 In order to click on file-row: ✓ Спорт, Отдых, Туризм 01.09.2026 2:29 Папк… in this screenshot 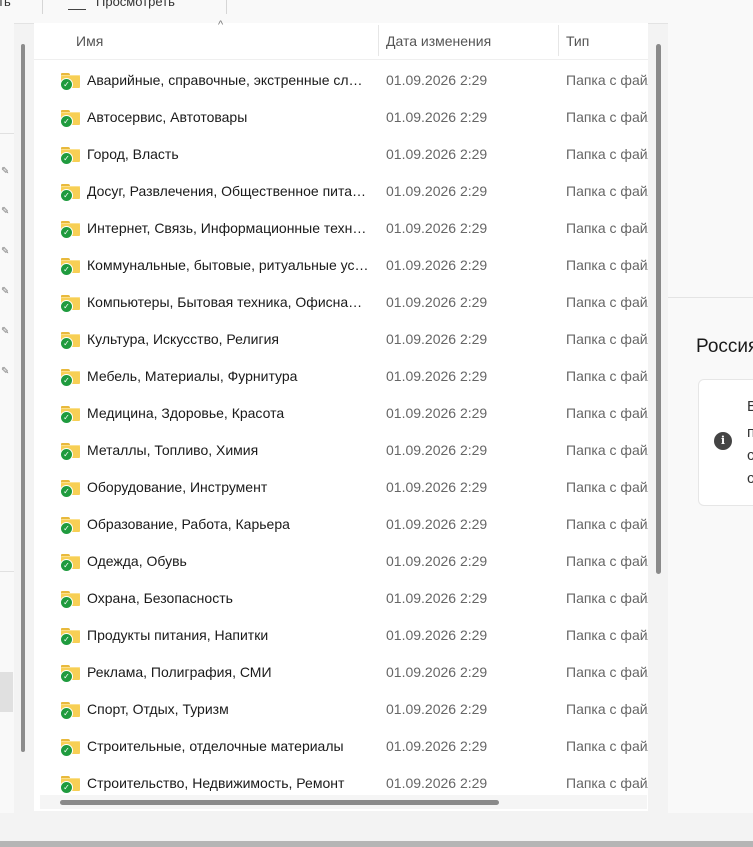, I will do `click(341, 709)`.